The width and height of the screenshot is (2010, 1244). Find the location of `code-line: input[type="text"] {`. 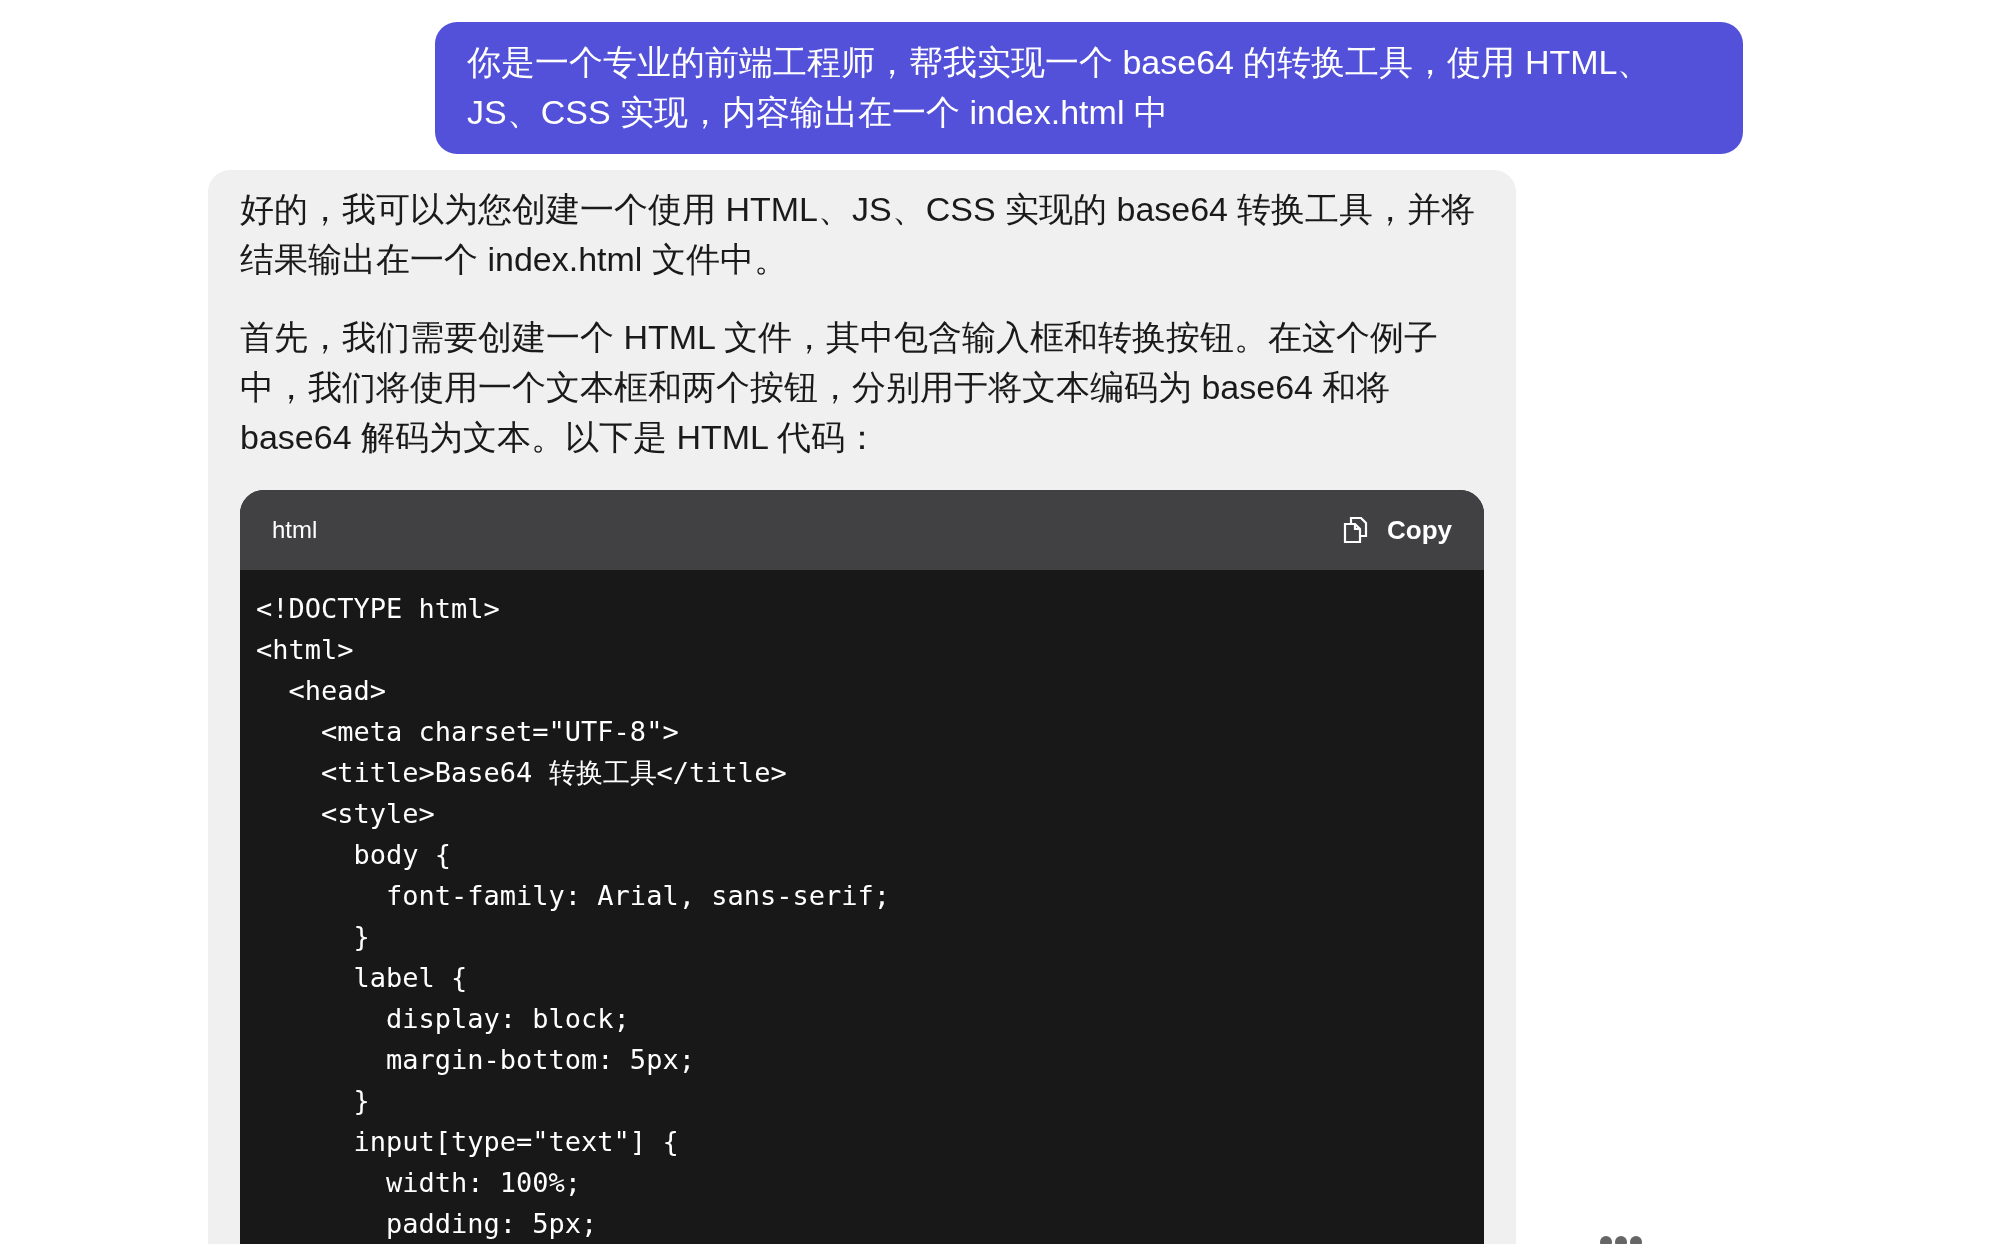

code-line: input[type="text"] { is located at coordinates (516, 1142).